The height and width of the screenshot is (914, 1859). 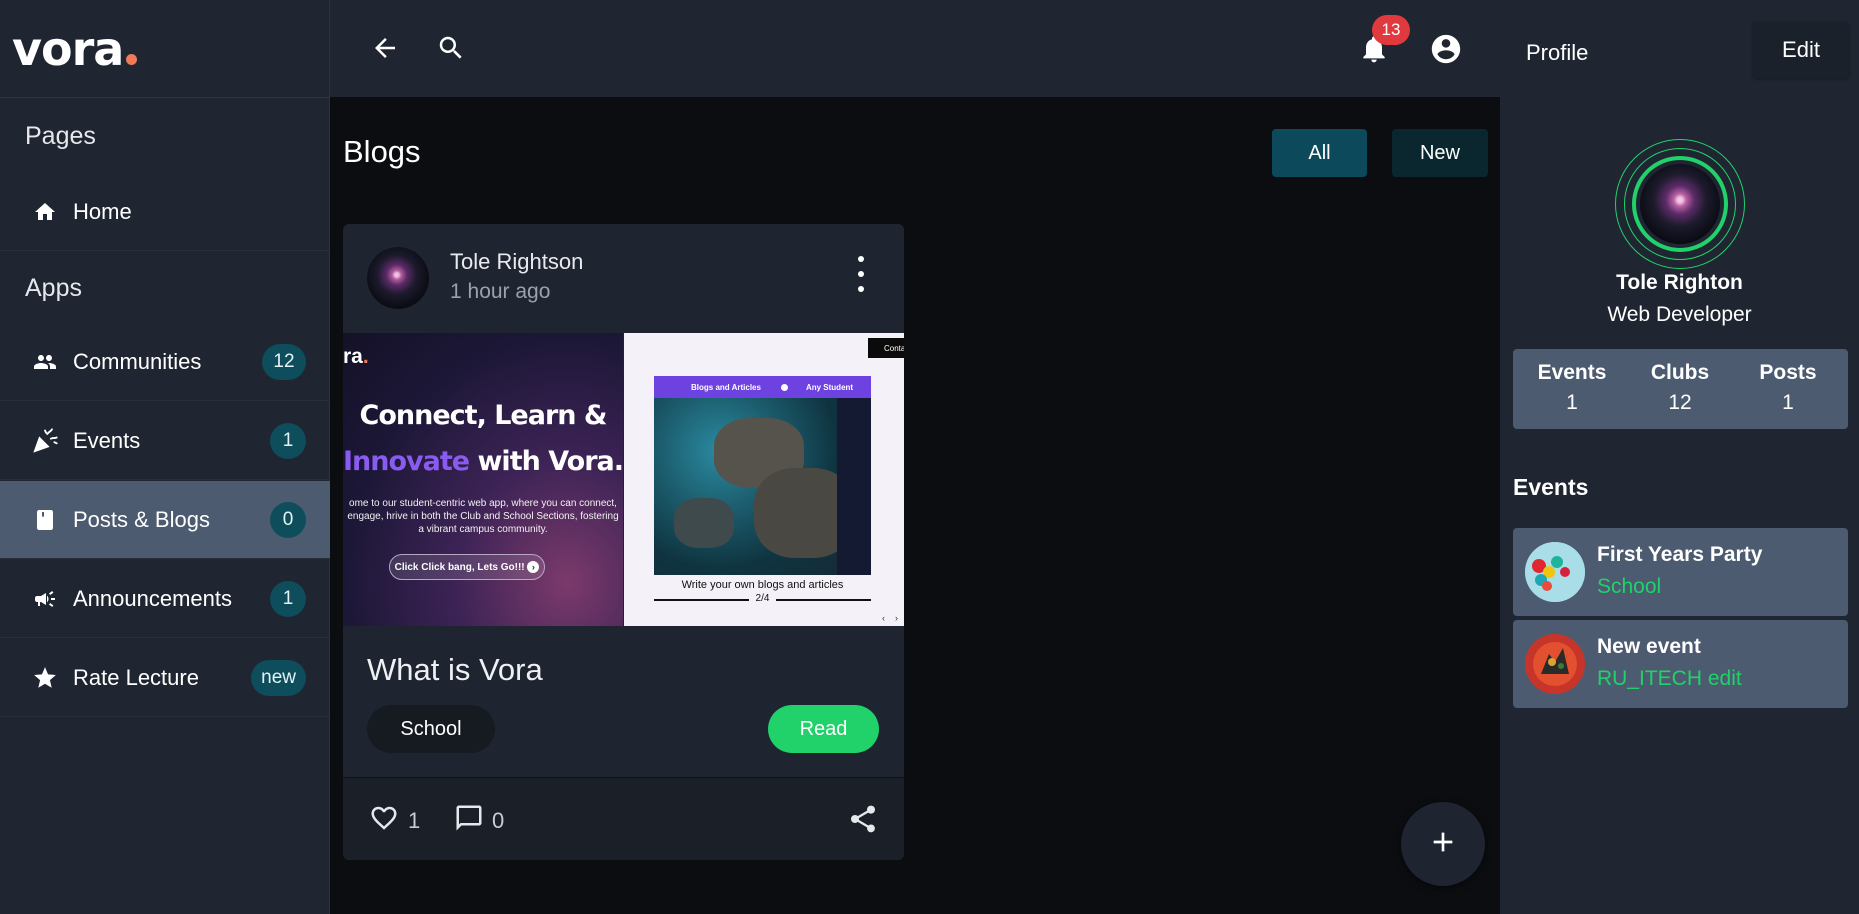 What do you see at coordinates (473, 821) in the screenshot?
I see `comment-icon` at bounding box center [473, 821].